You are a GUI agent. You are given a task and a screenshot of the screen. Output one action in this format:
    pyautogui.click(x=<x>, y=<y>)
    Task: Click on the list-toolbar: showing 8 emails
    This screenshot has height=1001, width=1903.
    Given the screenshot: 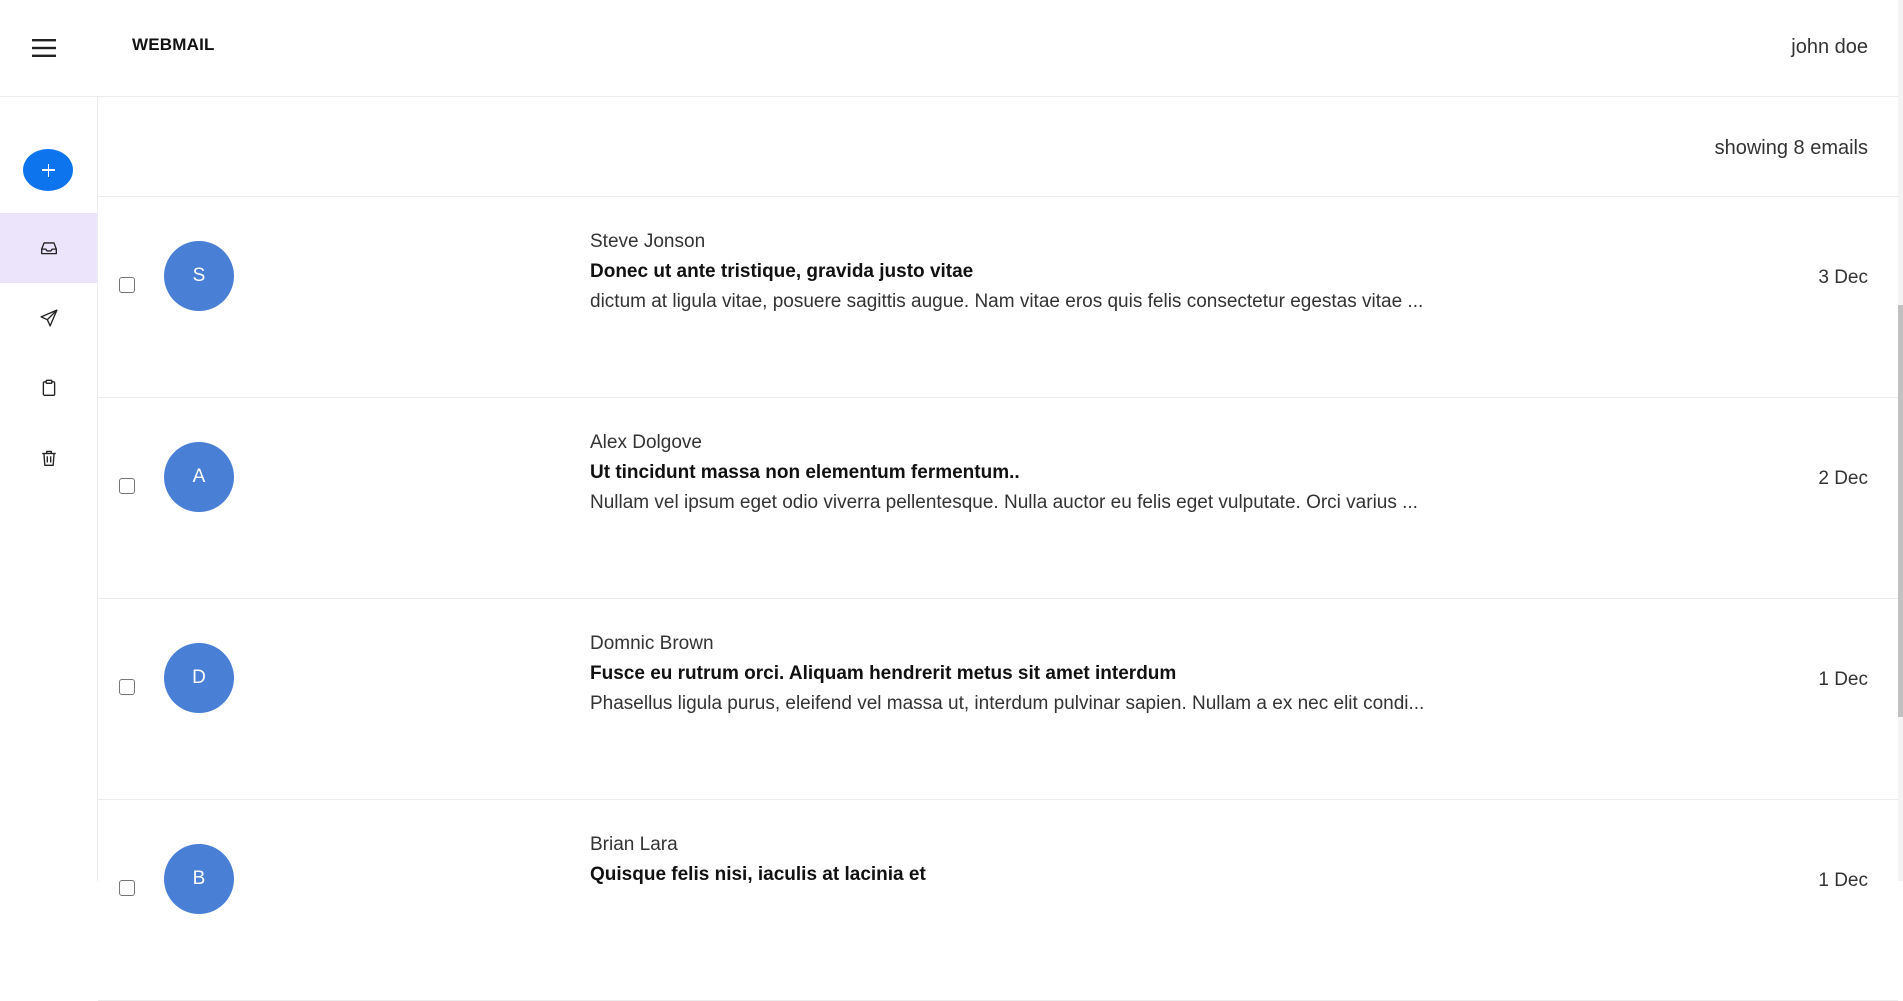 What is the action you would take?
    pyautogui.click(x=998, y=147)
    